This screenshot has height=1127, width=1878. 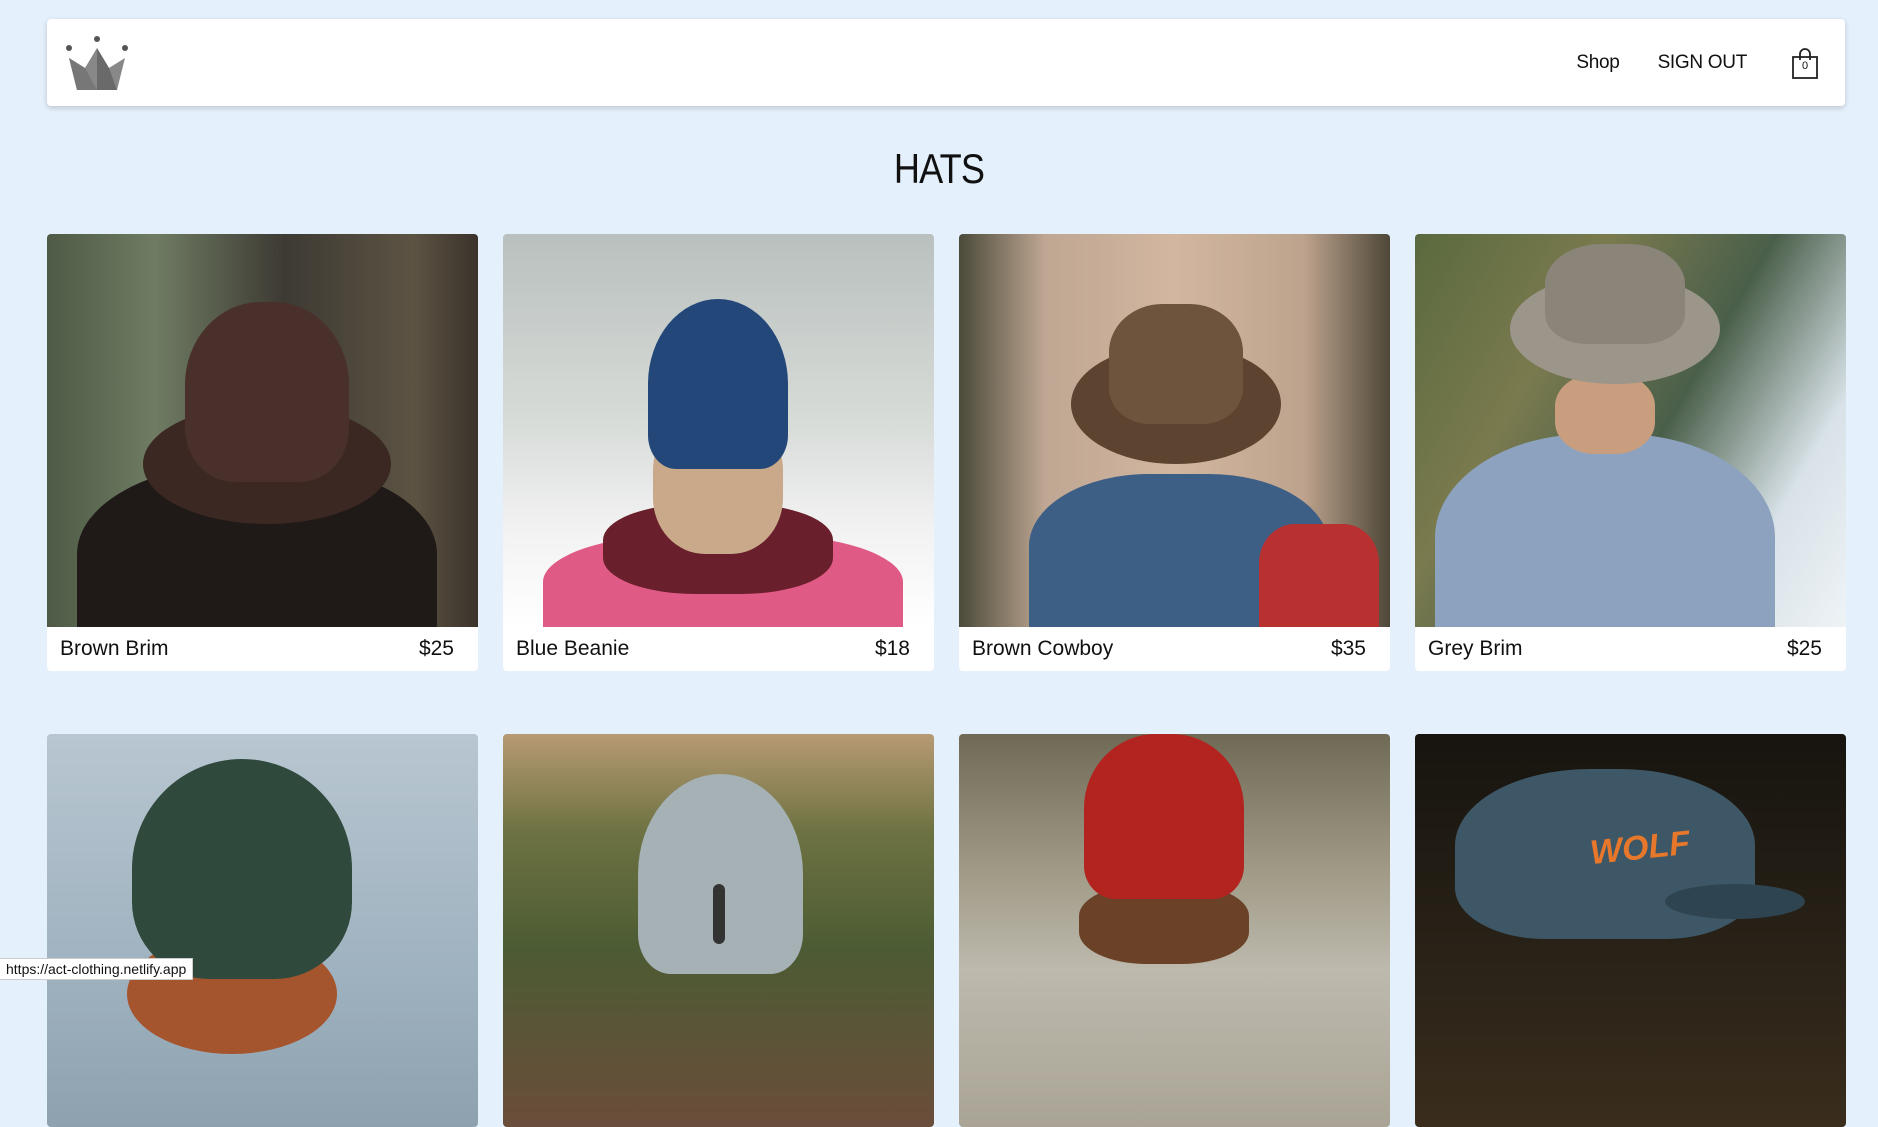 What do you see at coordinates (1703, 63) in the screenshot?
I see `sign-out-link: SIGN OUT` at bounding box center [1703, 63].